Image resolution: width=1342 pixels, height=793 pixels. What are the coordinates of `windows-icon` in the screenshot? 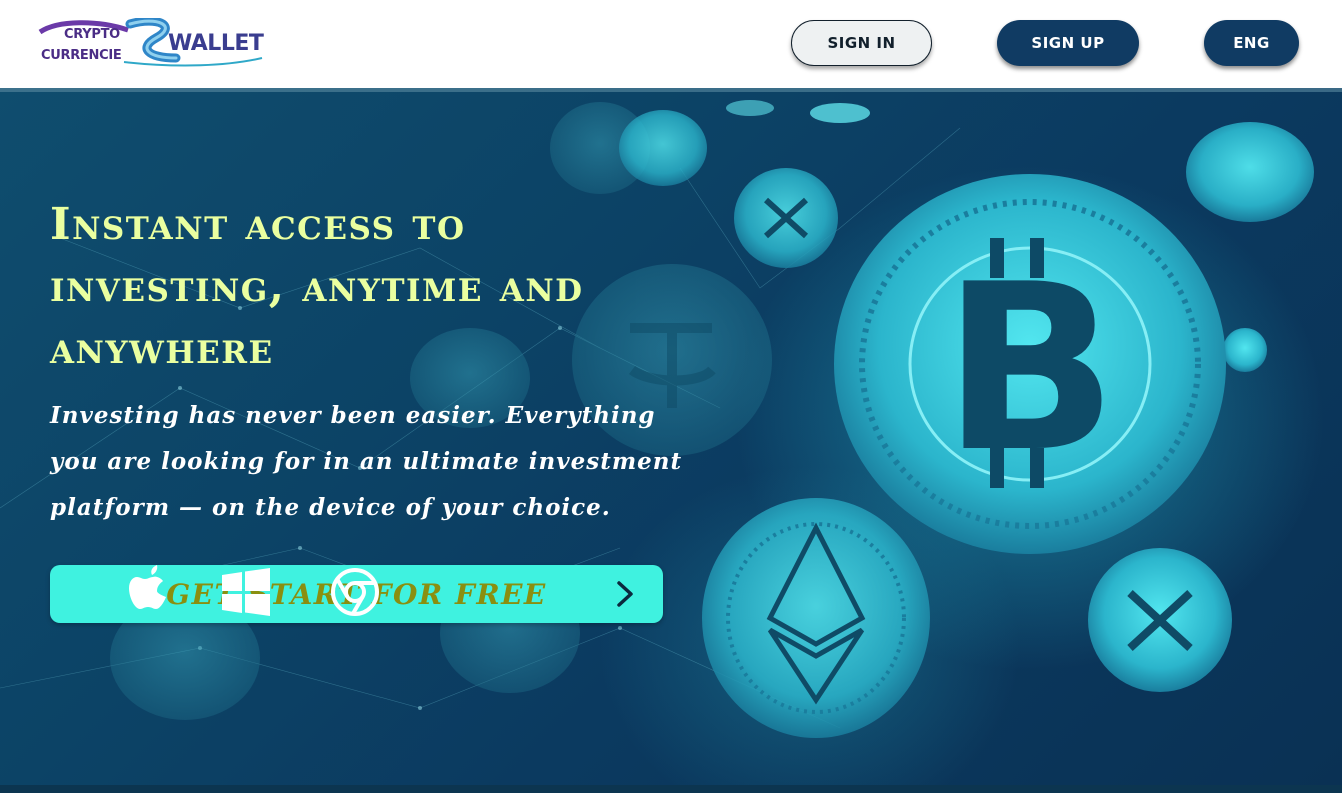 It's located at (246, 592).